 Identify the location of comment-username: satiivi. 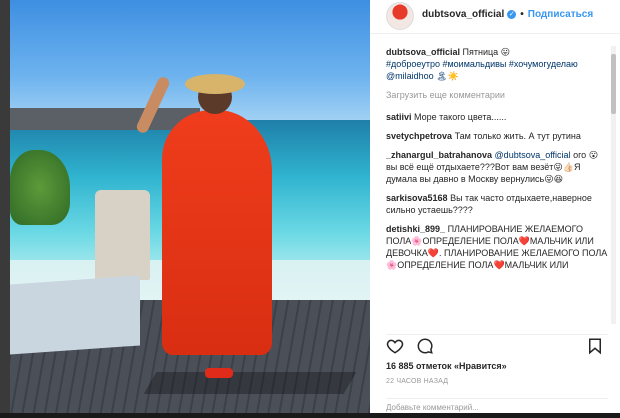
(399, 117).